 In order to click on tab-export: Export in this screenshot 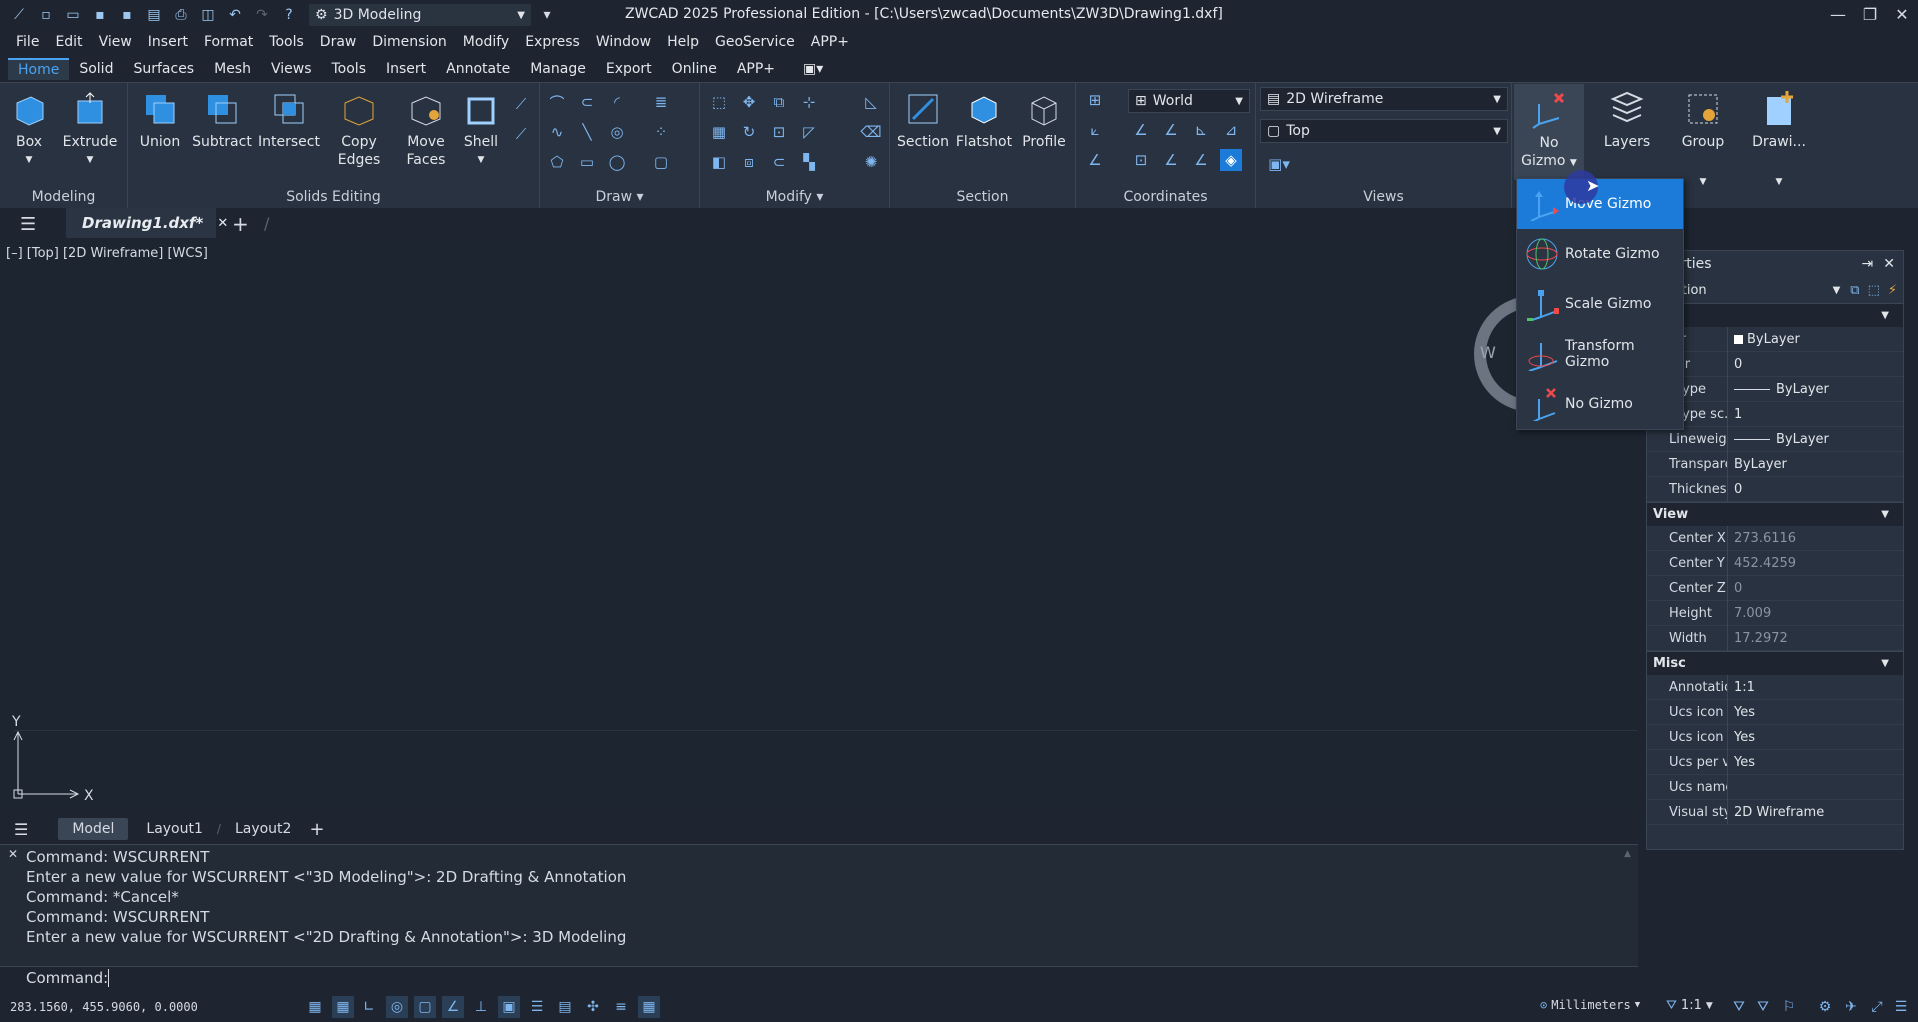, I will do `click(629, 69)`.